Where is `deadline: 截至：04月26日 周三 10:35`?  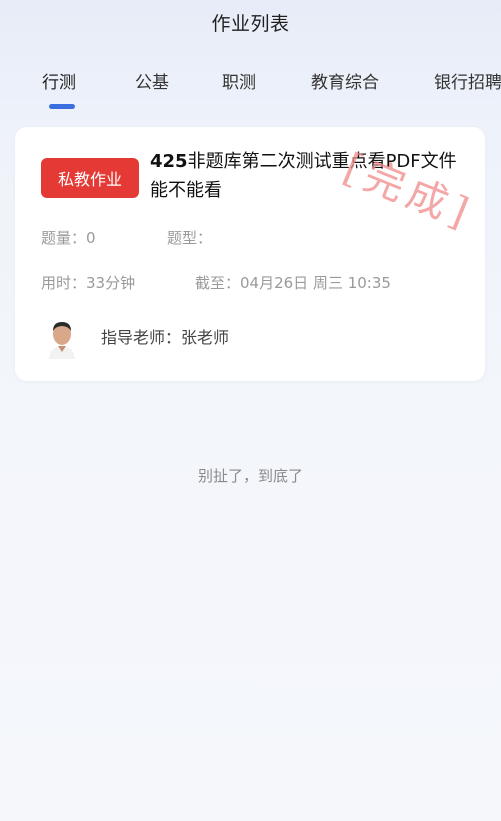
deadline: 截至：04月26日 周三 10:35 is located at coordinates (293, 283).